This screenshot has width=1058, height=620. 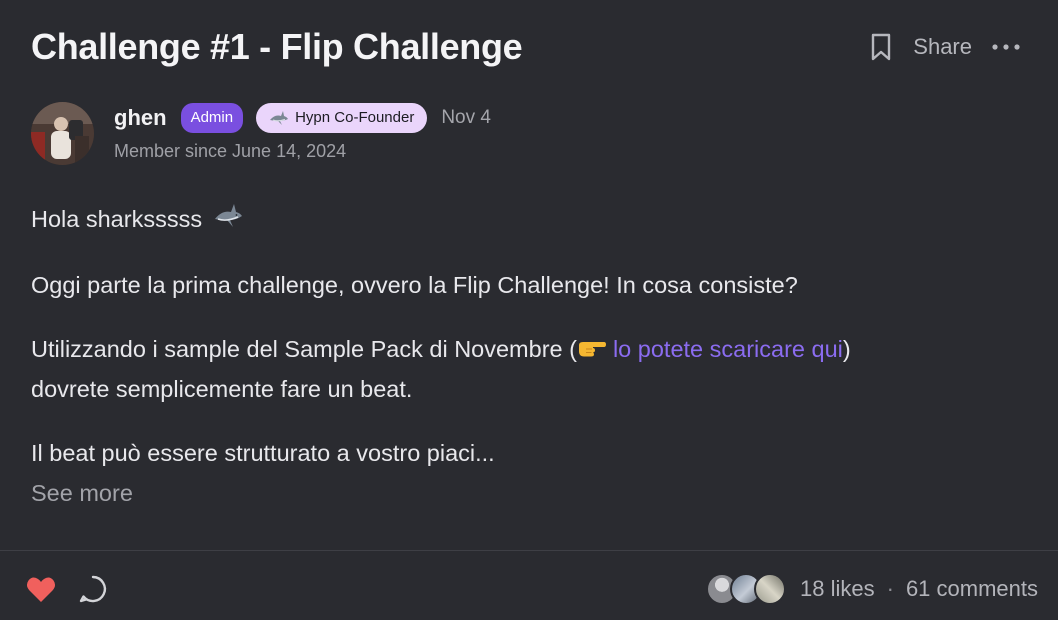 What do you see at coordinates (746, 589) in the screenshot?
I see `likers-avatars` at bounding box center [746, 589].